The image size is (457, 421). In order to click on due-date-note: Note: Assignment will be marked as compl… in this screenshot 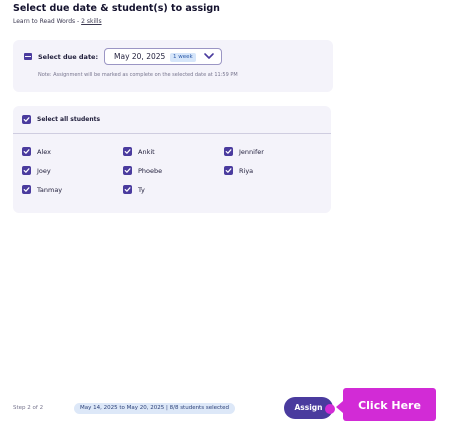, I will do `click(138, 75)`.